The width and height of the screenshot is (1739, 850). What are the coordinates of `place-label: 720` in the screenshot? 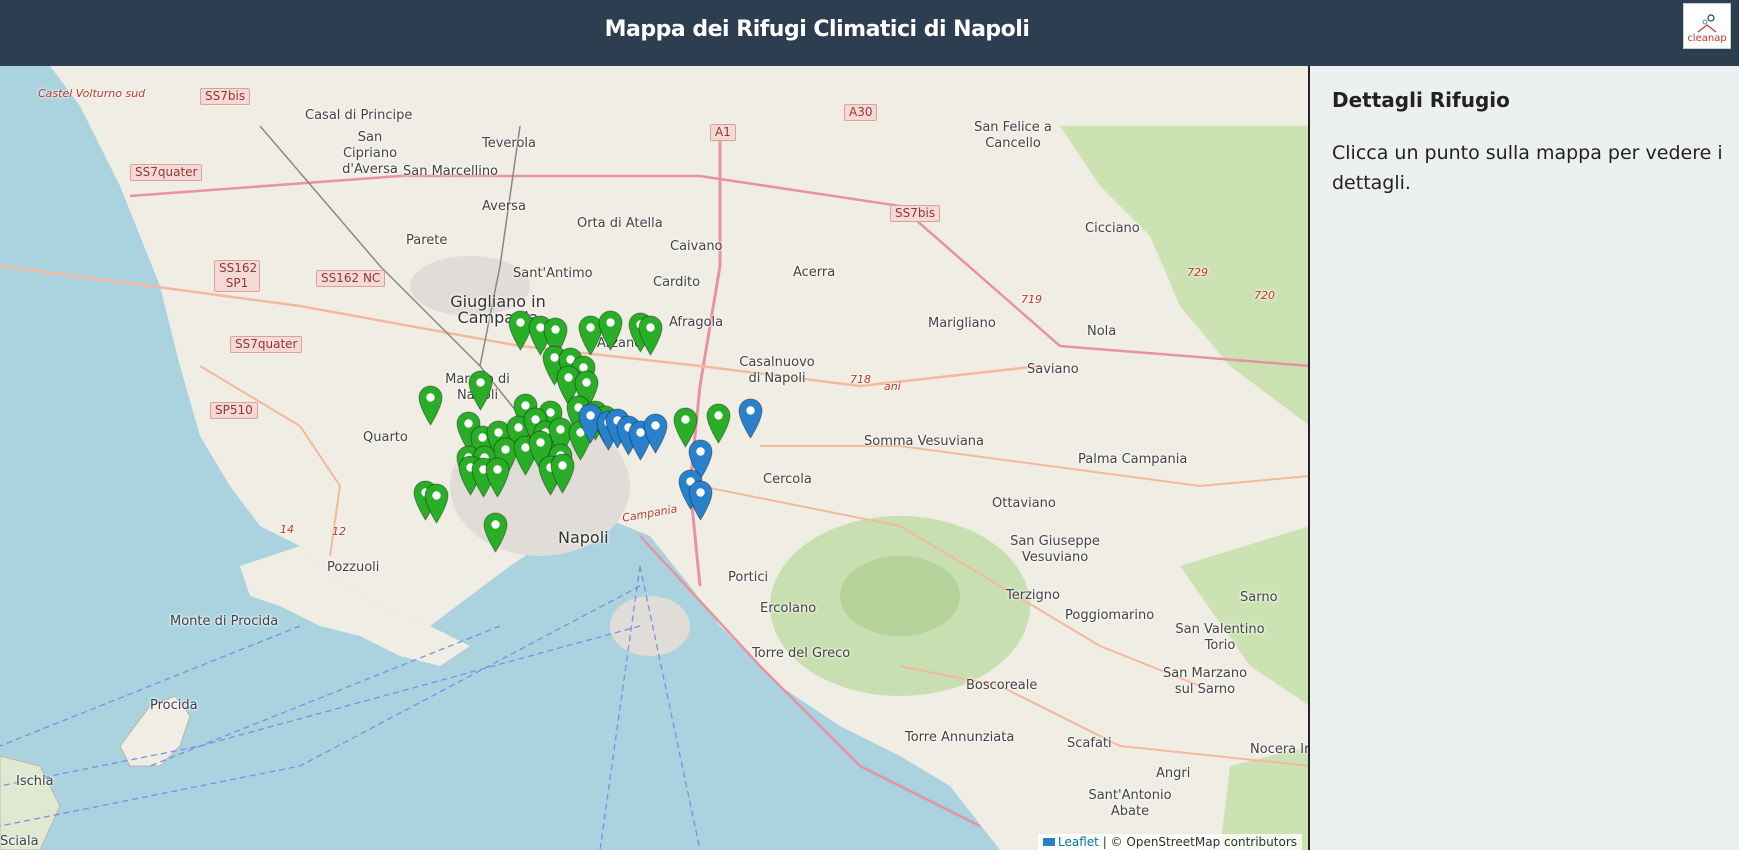 It's located at (1264, 295).